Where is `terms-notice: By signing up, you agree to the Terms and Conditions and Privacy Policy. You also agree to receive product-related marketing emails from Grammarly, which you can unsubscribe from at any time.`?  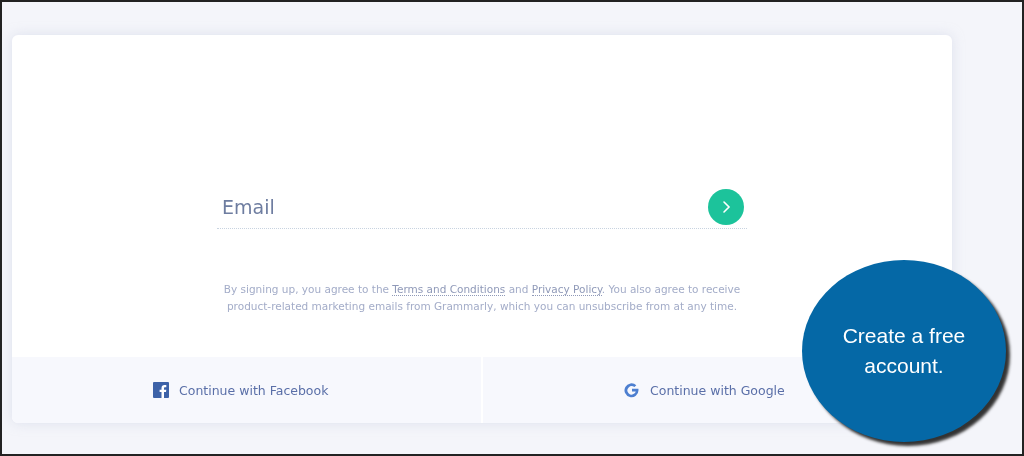 terms-notice: By signing up, you agree to the Terms and Conditions and Privacy Policy. You also agree to receive product-related marketing emails from Grammarly, which you can unsubscribe from at any time. is located at coordinates (482, 298).